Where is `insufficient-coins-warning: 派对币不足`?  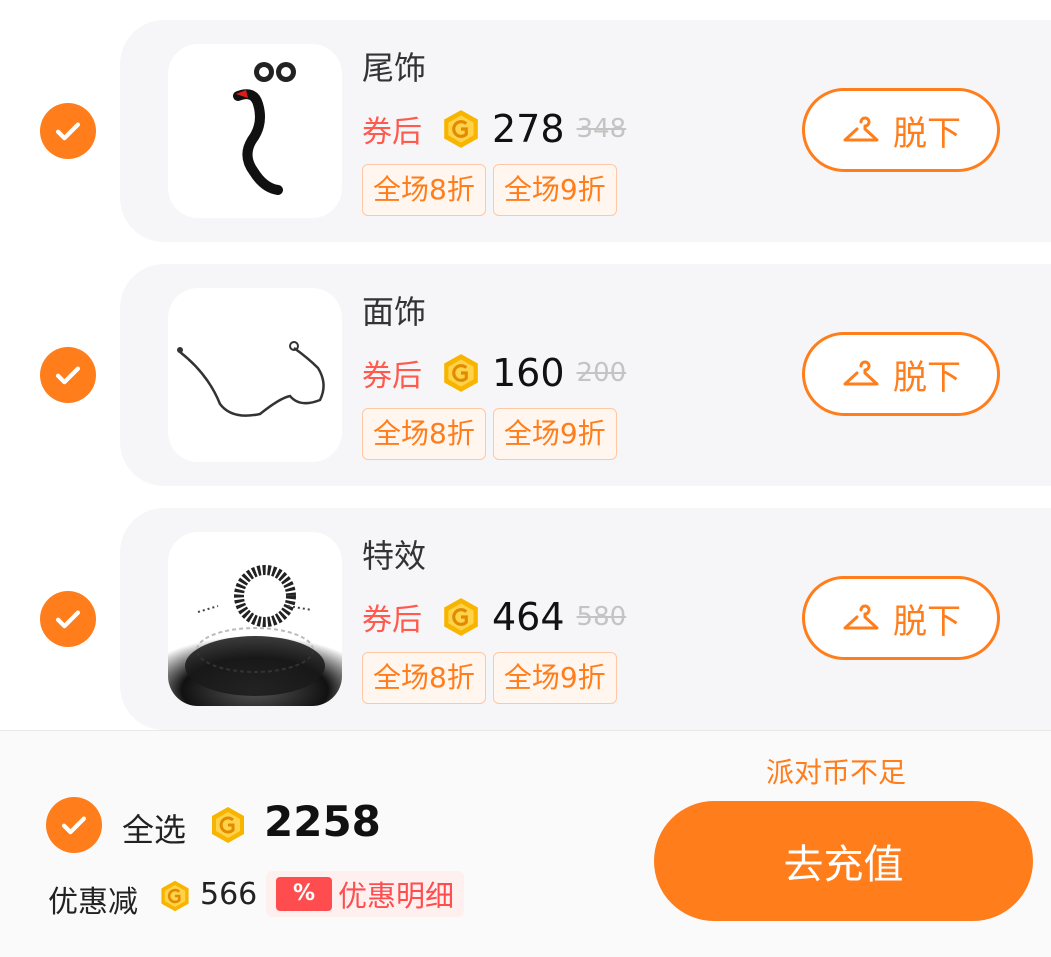 insufficient-coins-warning: 派对币不足 is located at coordinates (836, 772).